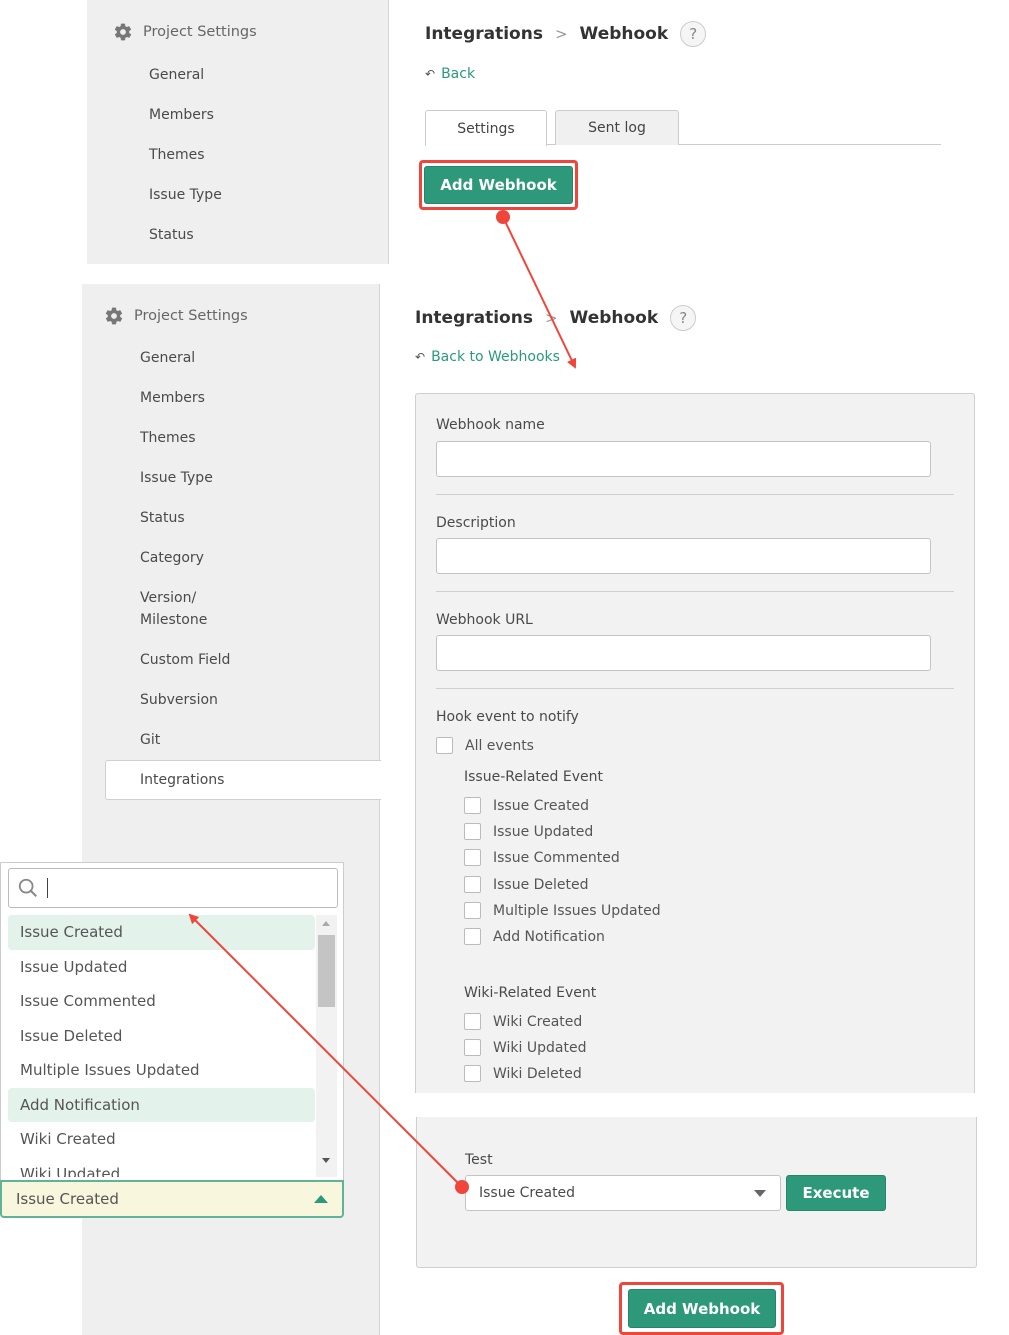 Image resolution: width=1009 pixels, height=1335 pixels. What do you see at coordinates (566, 34) in the screenshot?
I see `breadcrumb: Integrations > Webhook ?` at bounding box center [566, 34].